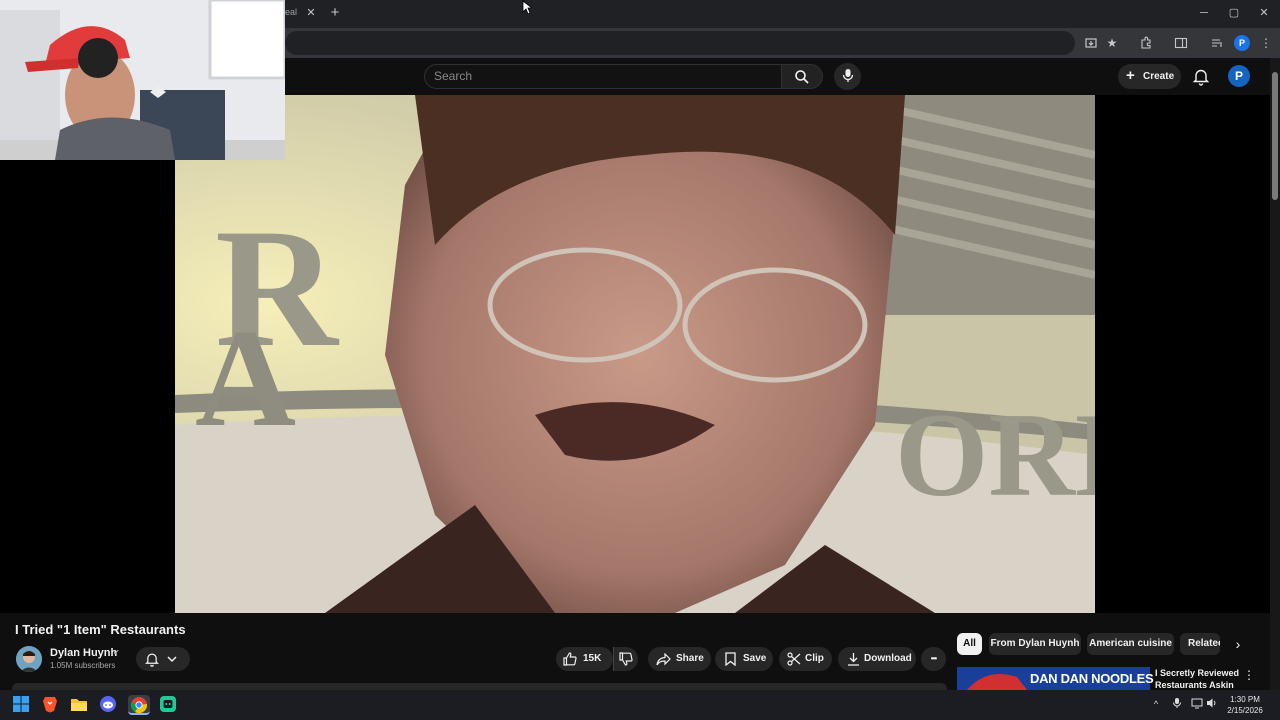 This screenshot has width=1280, height=720. I want to click on clip-label: Clip, so click(814, 658).